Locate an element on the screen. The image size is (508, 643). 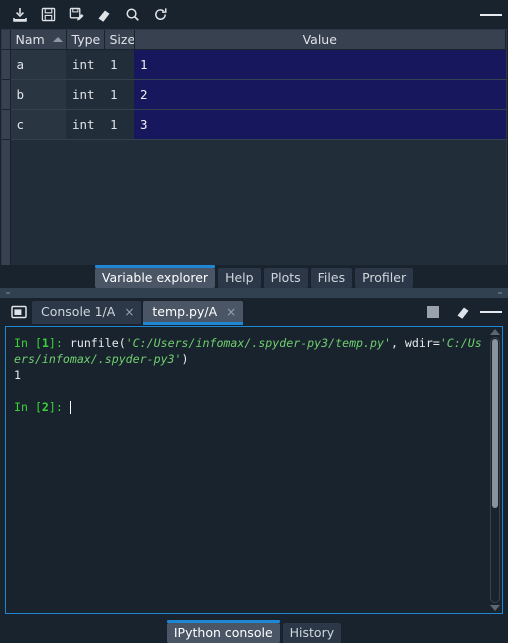
sort-ascending-icon is located at coordinates (57, 40).